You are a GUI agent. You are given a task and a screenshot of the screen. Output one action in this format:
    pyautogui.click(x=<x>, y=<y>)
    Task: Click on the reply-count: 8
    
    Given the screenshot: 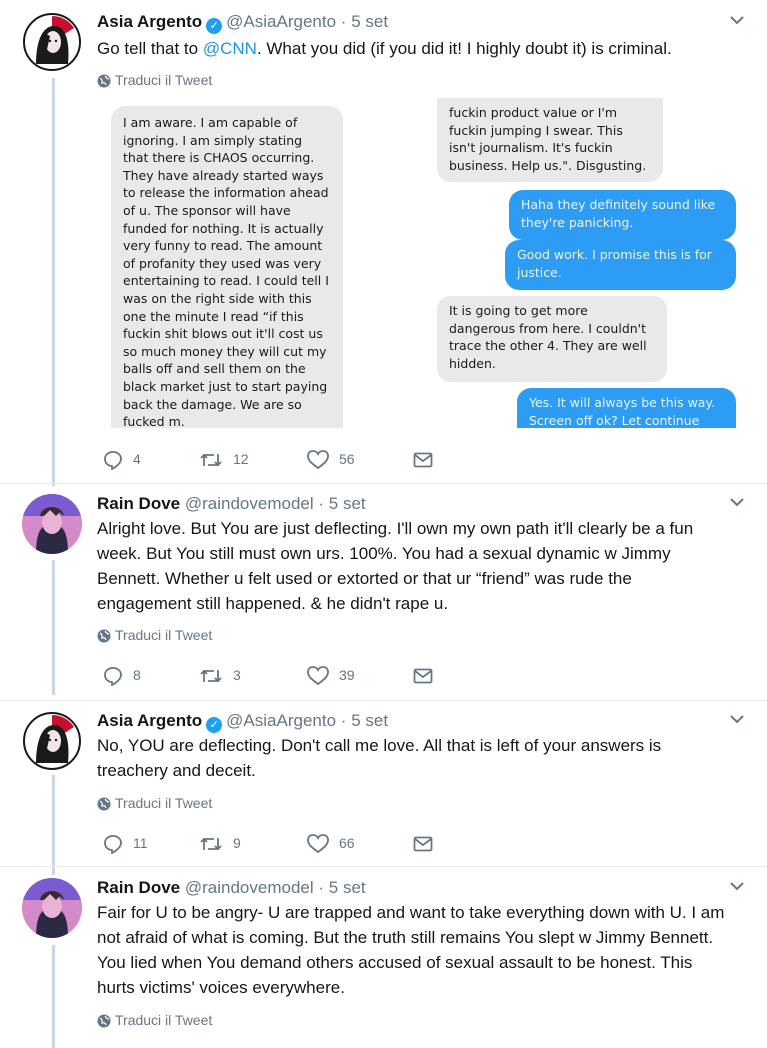 What is the action you would take?
    pyautogui.click(x=137, y=675)
    